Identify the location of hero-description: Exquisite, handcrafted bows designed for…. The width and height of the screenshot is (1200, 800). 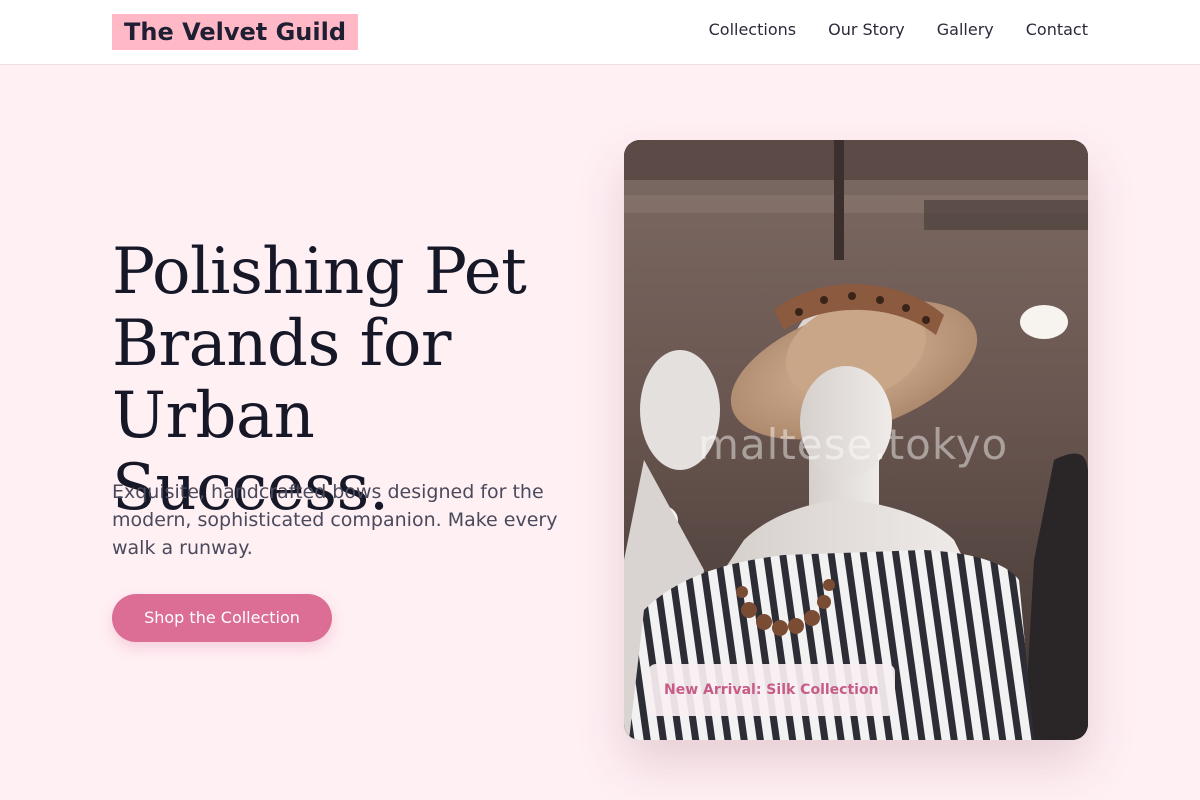
(335, 520).